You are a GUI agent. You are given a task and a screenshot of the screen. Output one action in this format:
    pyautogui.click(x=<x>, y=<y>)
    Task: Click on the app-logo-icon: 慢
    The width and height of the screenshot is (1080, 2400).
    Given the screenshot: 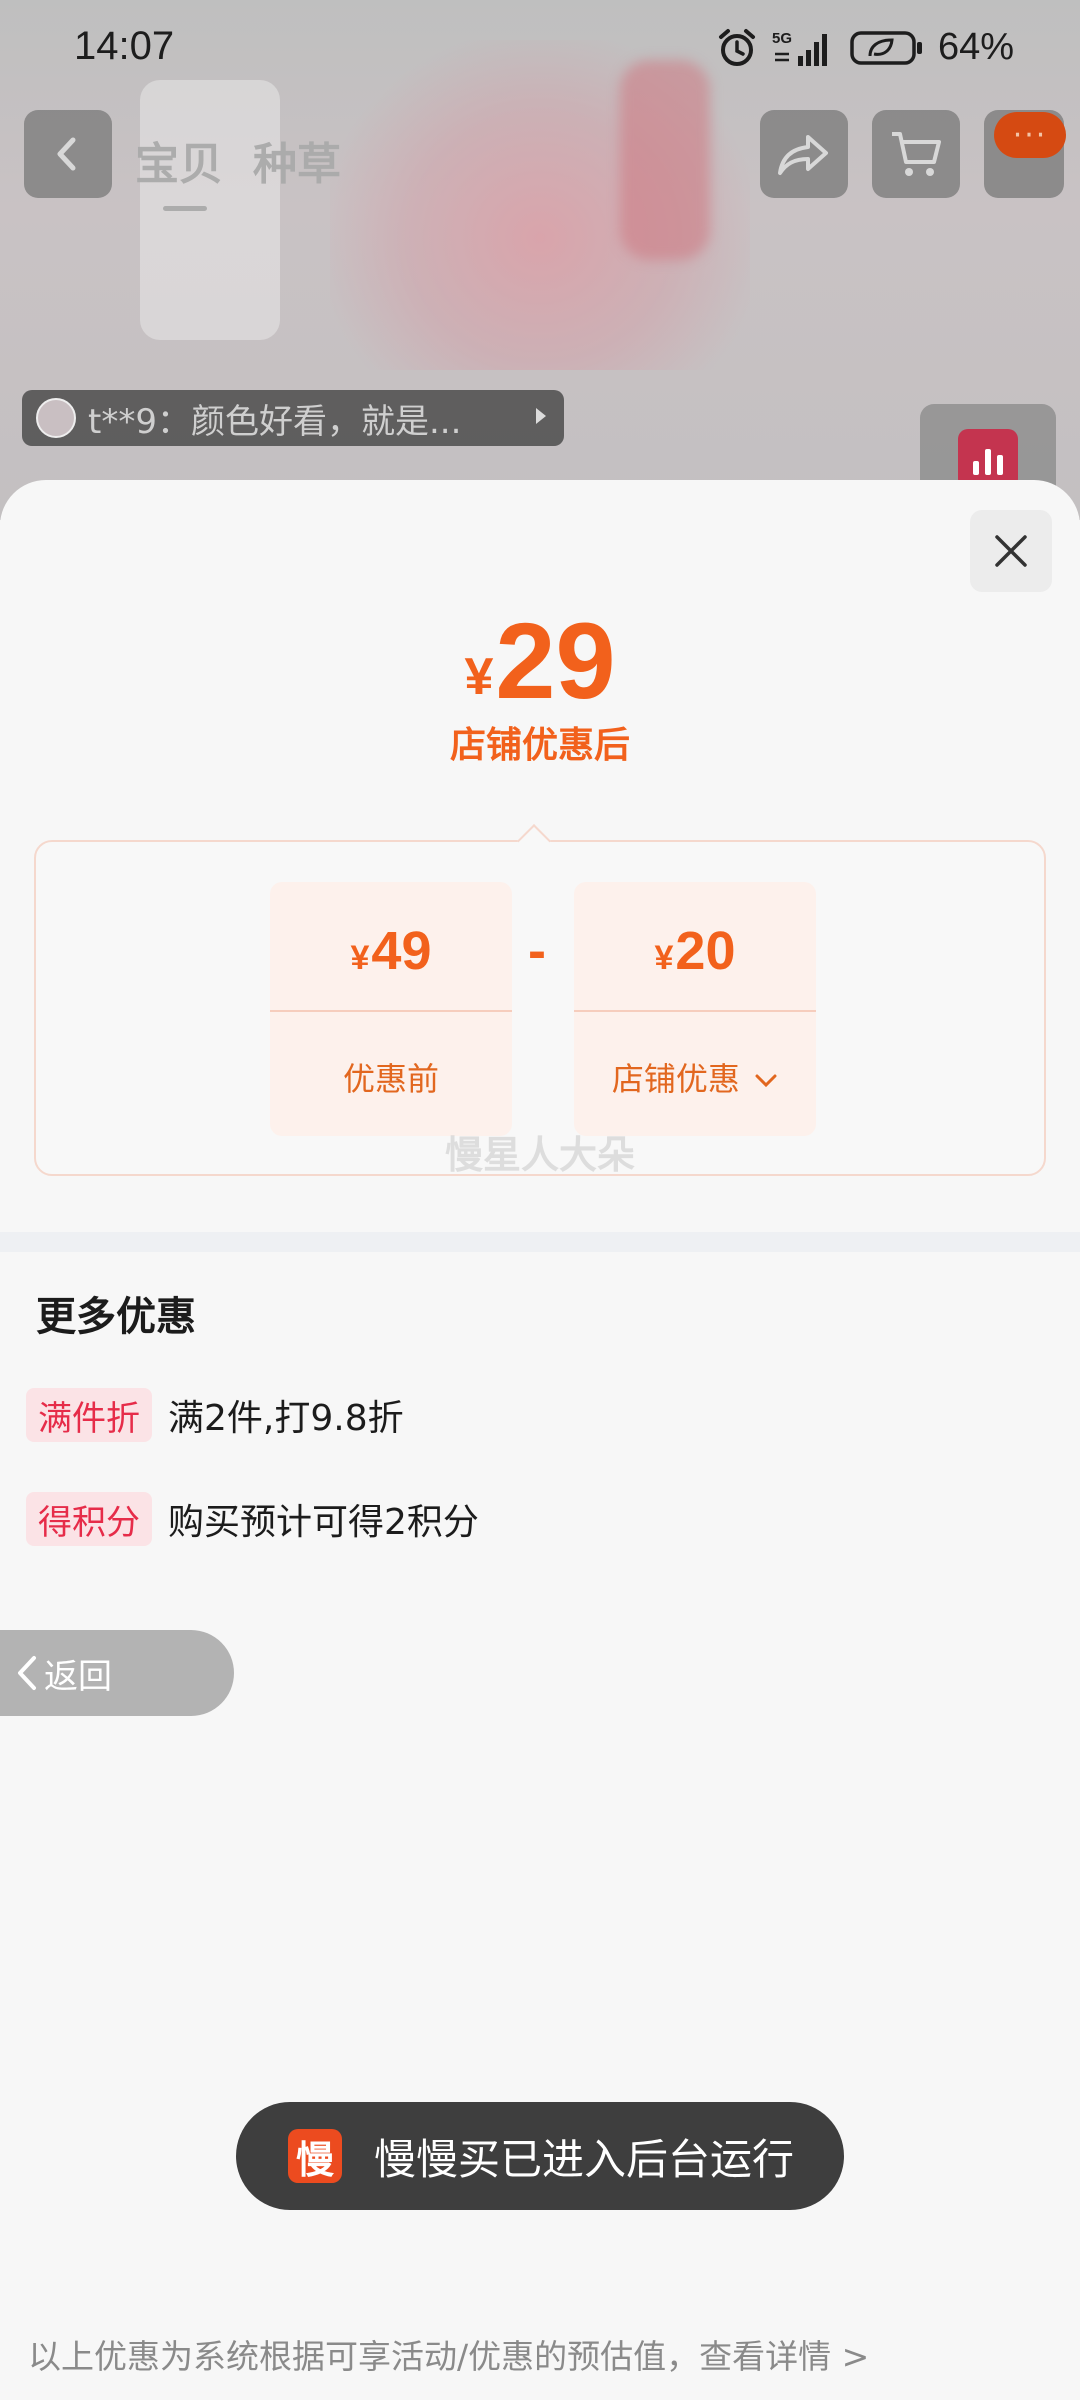 What is the action you would take?
    pyautogui.click(x=315, y=2156)
    